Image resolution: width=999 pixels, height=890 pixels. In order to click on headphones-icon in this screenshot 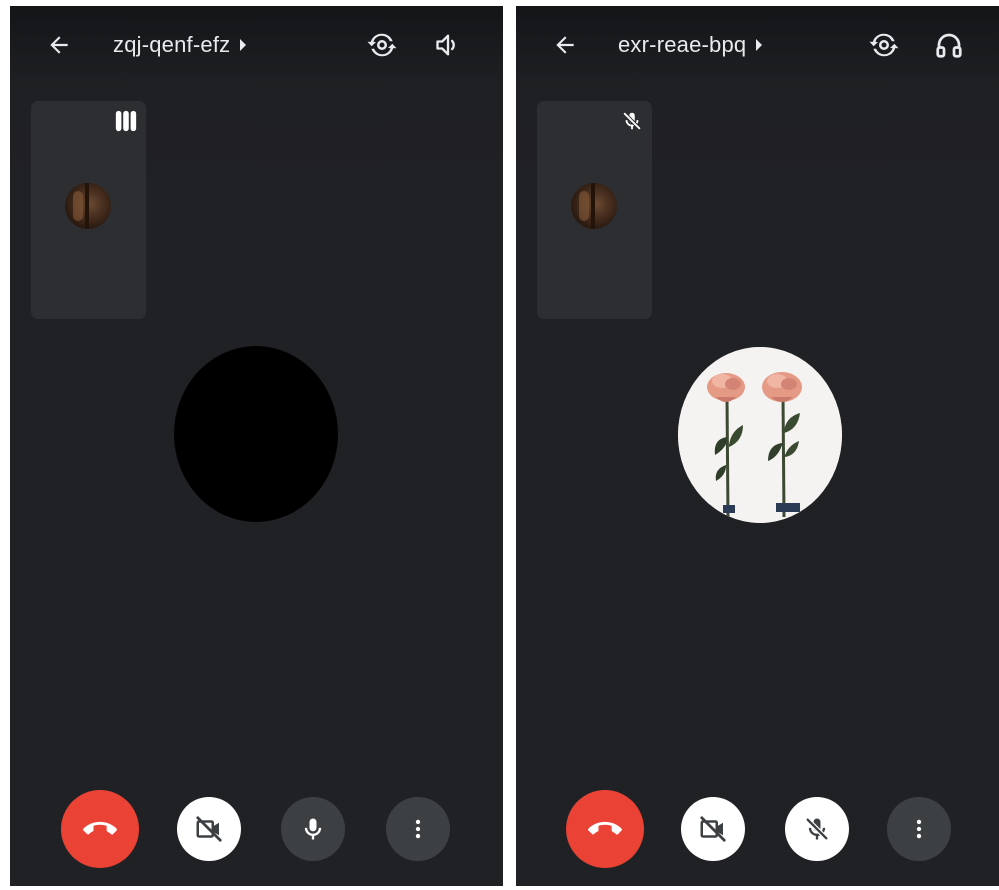, I will do `click(949, 45)`.